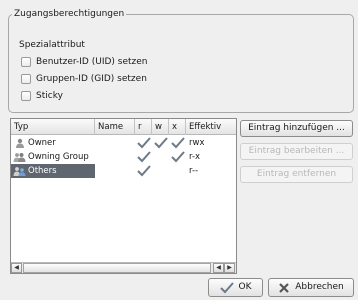 This screenshot has height=300, width=358. Describe the element at coordinates (284, 287) in the screenshot. I see `close-icon` at that location.